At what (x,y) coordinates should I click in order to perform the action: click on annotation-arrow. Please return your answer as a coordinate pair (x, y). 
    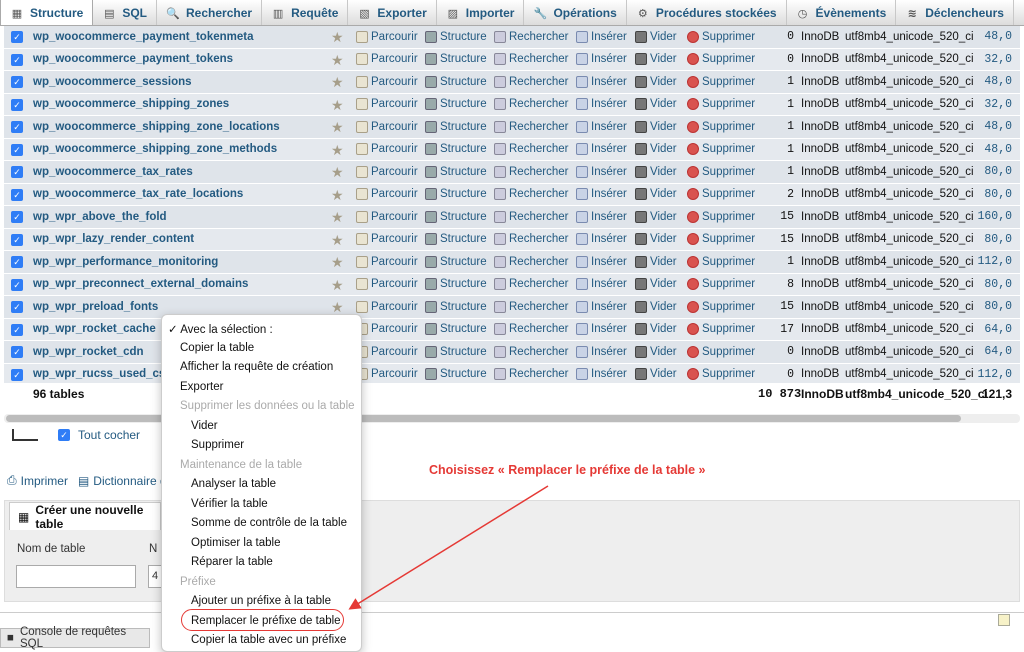
    Looking at the image, I should click on (448, 547).